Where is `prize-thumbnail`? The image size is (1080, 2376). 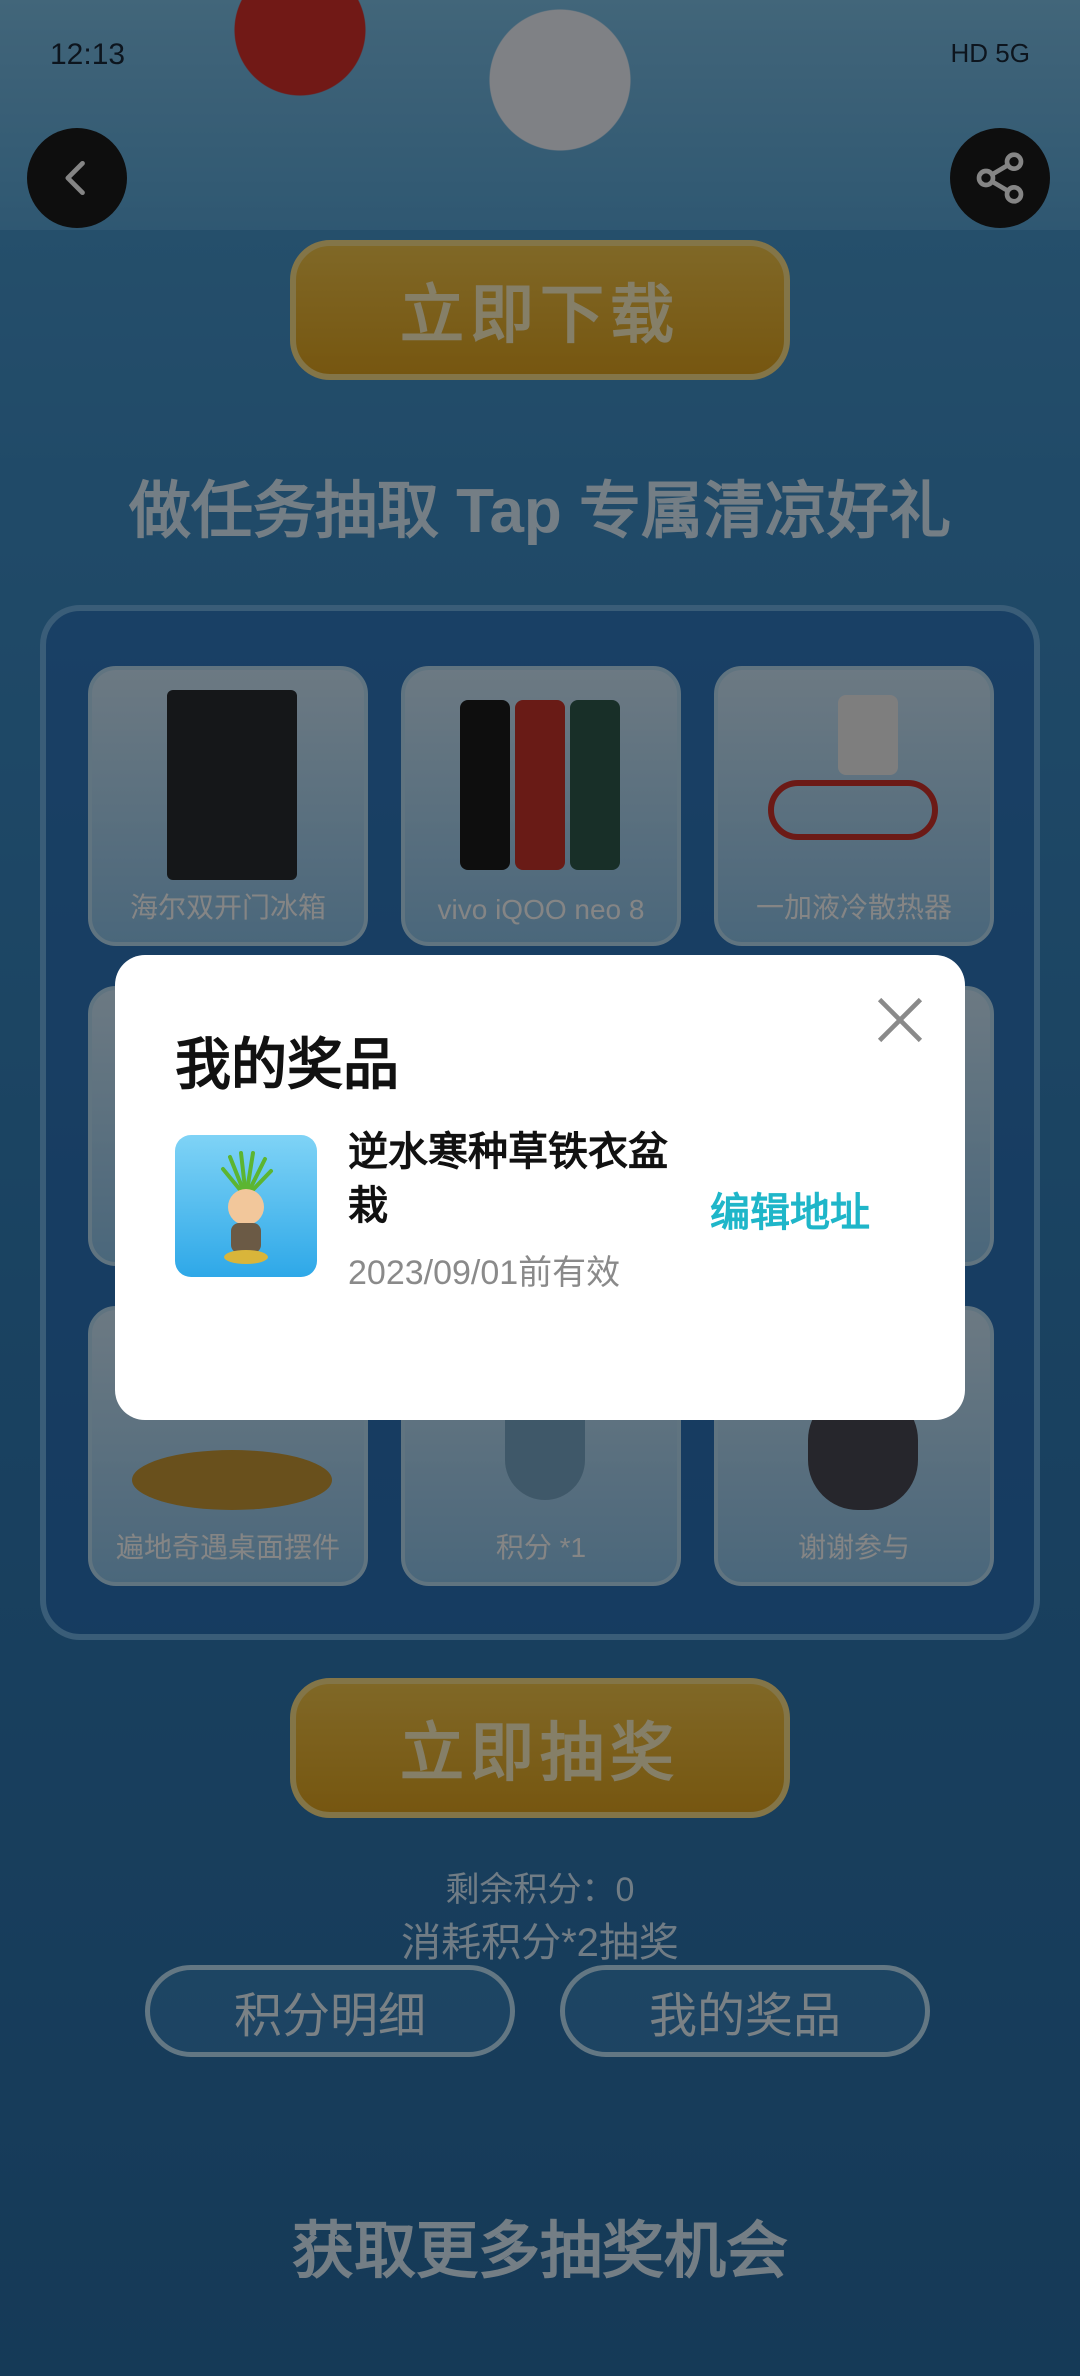 prize-thumbnail is located at coordinates (246, 1206).